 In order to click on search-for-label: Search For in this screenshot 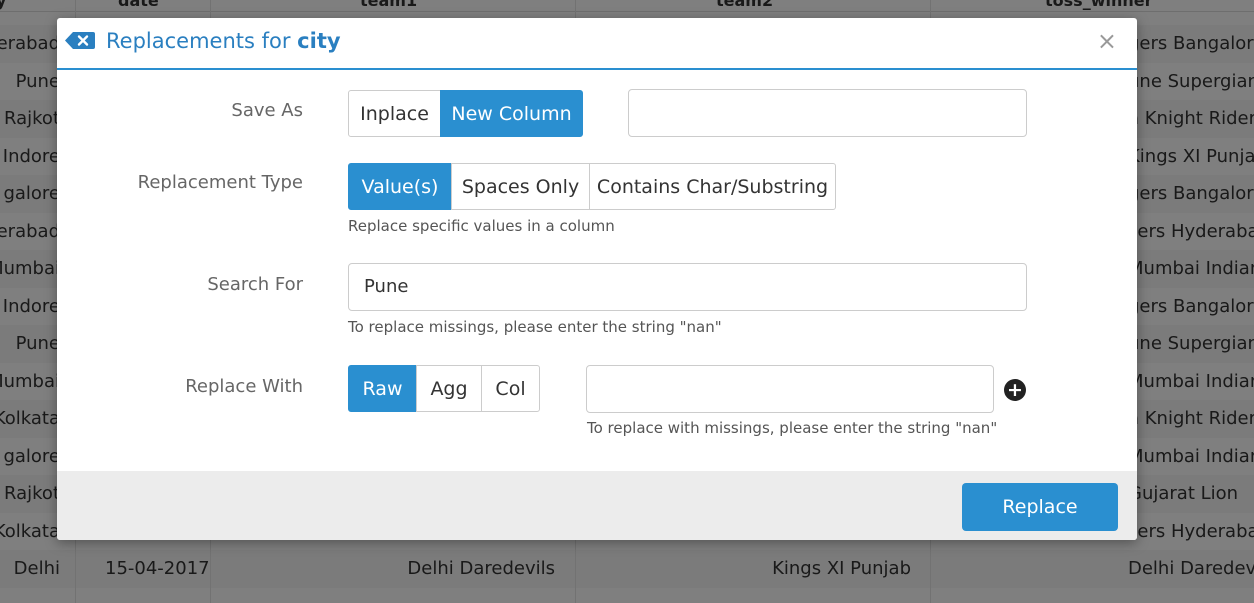, I will do `click(255, 284)`.